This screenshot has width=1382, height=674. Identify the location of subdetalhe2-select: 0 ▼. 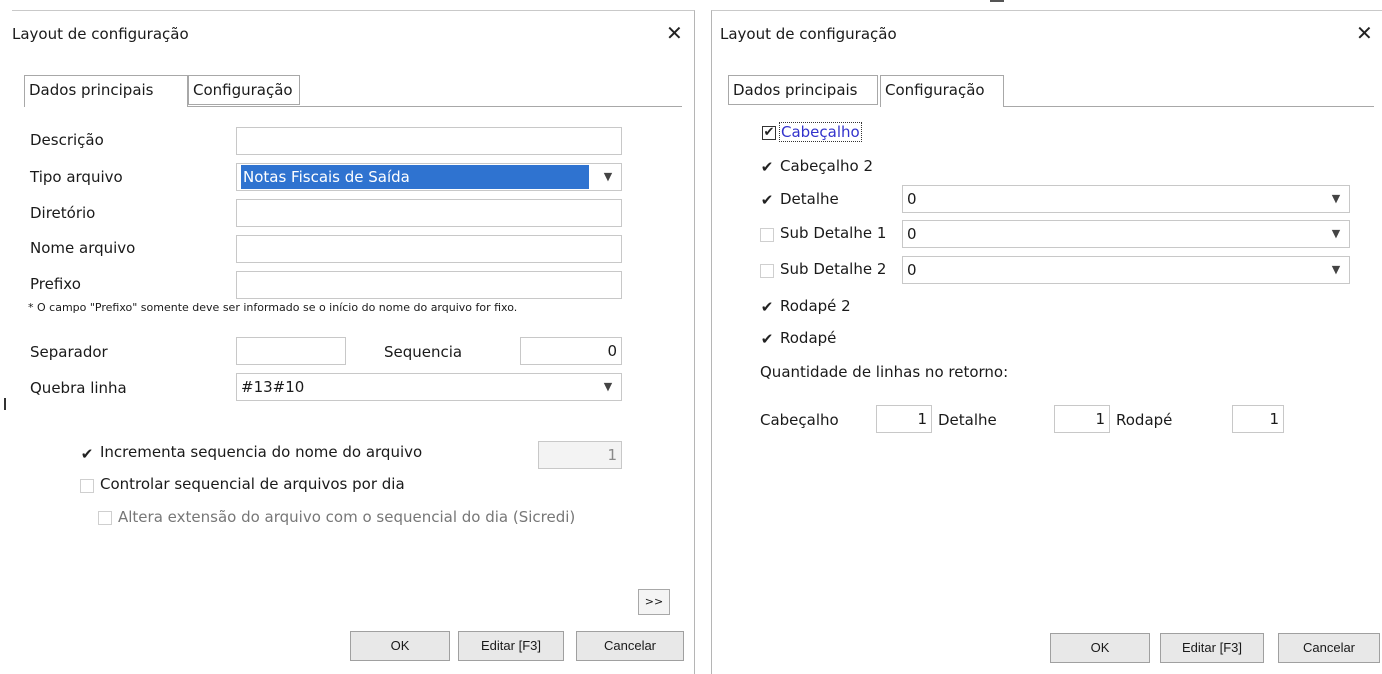
(1126, 270).